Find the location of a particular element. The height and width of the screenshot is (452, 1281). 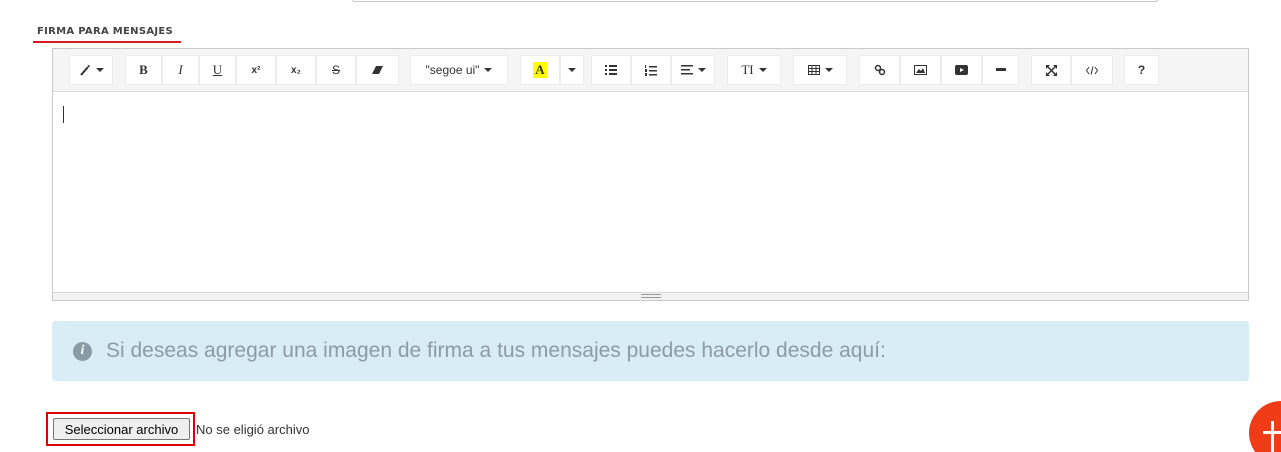

font-size-dropdown: TI is located at coordinates (754, 70).